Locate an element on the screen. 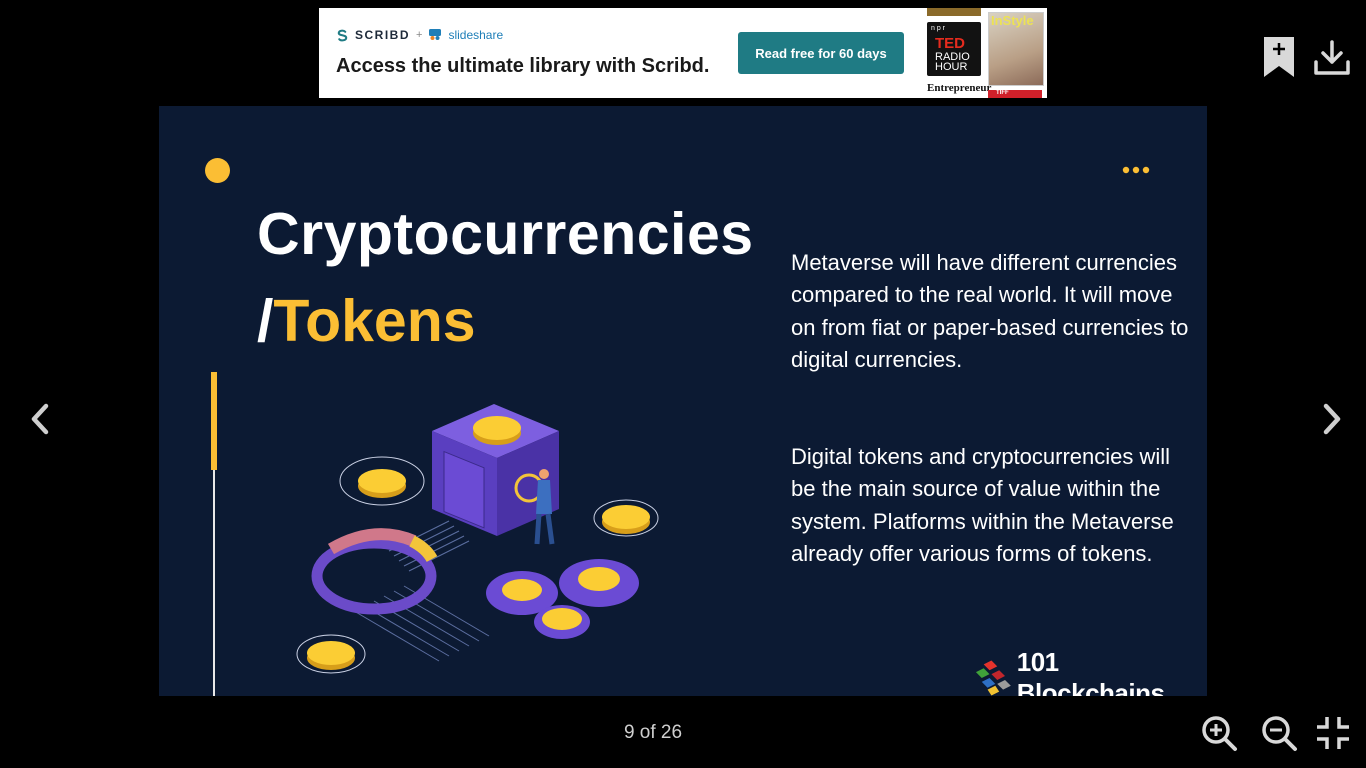 This screenshot has height=768, width=1366. ted-radio-hour-tile: n p r TED RADIO HOUR is located at coordinates (954, 49).